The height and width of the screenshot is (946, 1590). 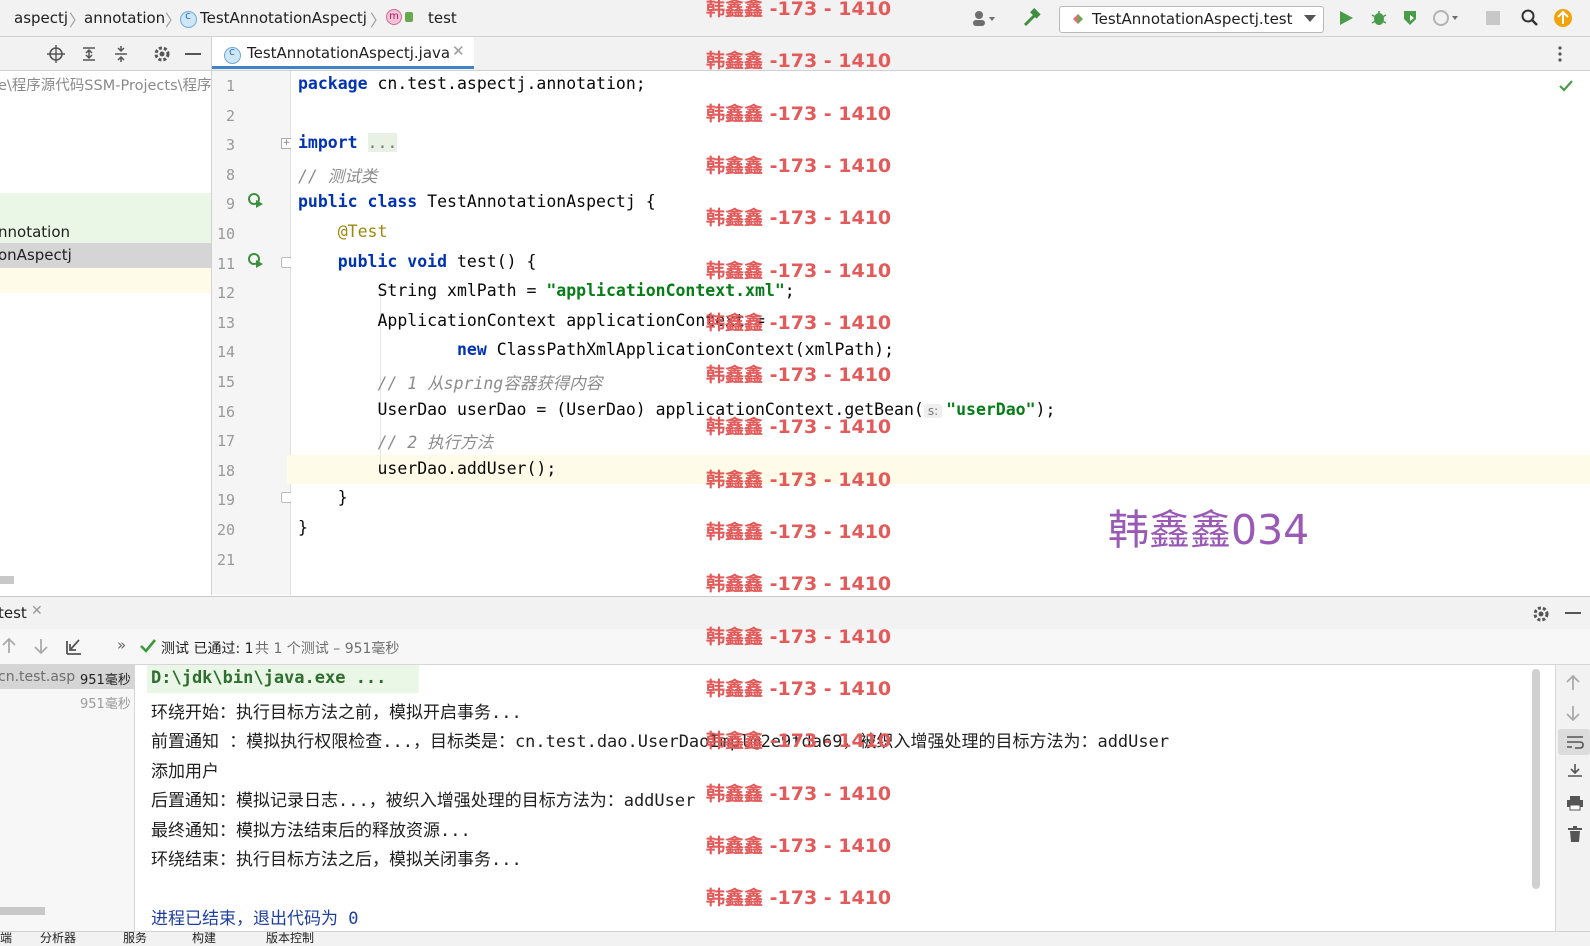 What do you see at coordinates (795, 938) in the screenshot?
I see `status-bar: 端 分析器 服务 构建 版本控制` at bounding box center [795, 938].